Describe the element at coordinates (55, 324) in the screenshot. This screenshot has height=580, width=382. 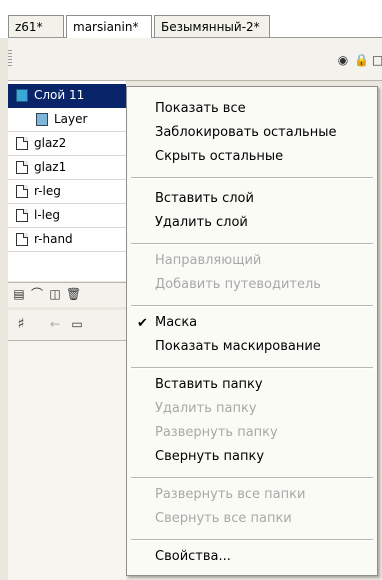
I see `back-arrow-icon: ←` at that location.